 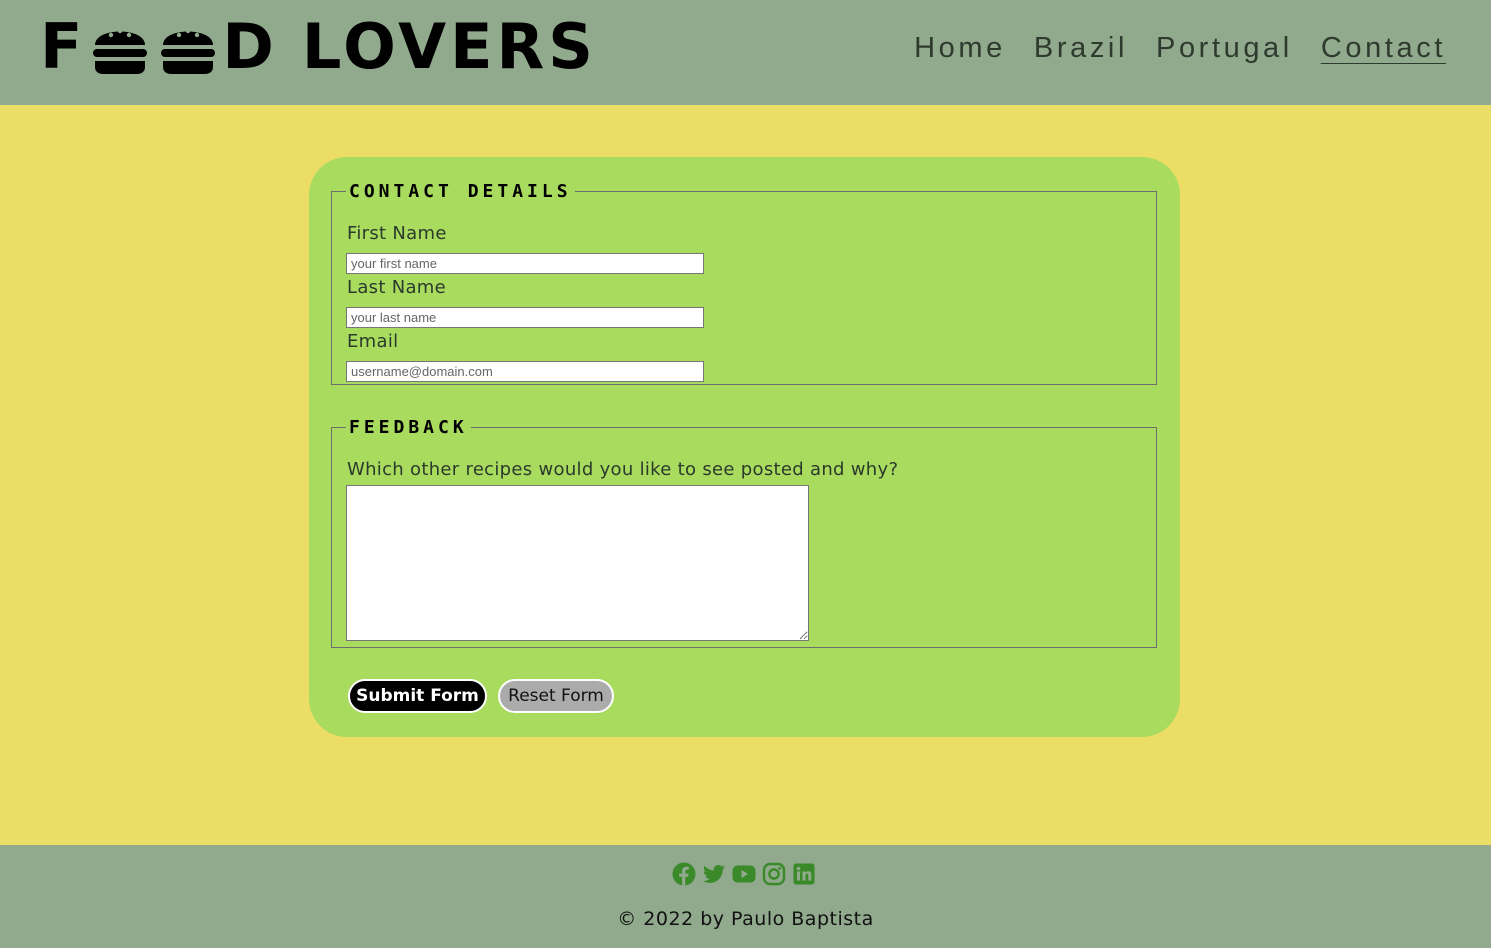 What do you see at coordinates (525, 371) in the screenshot?
I see `email-input` at bounding box center [525, 371].